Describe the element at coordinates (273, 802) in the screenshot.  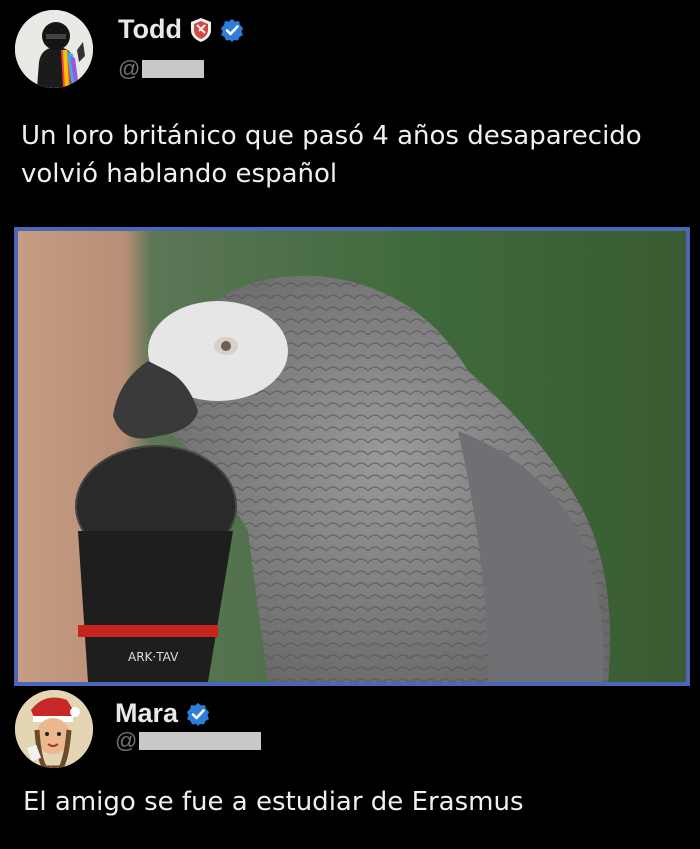
I see `post-text: El amigo se fue a estudiar de Erasmus` at that location.